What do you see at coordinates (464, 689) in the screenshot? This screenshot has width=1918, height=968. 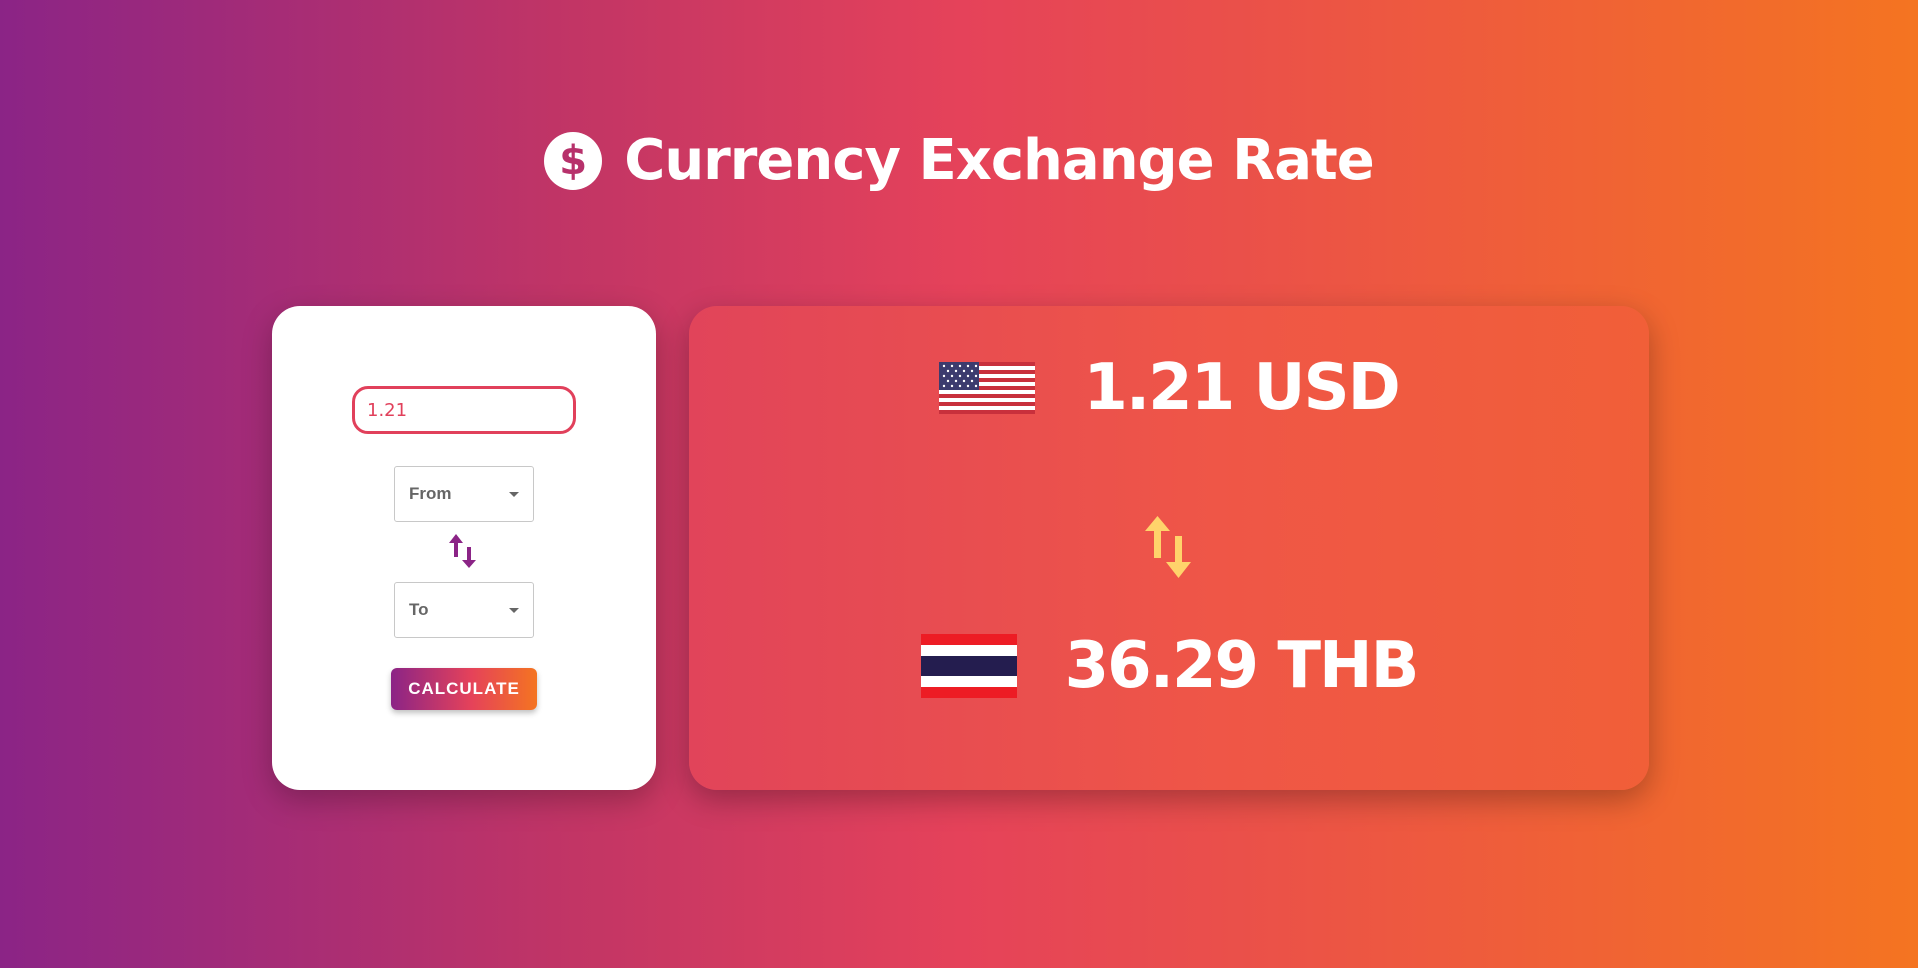 I see `calculate-button: CALCULATE` at bounding box center [464, 689].